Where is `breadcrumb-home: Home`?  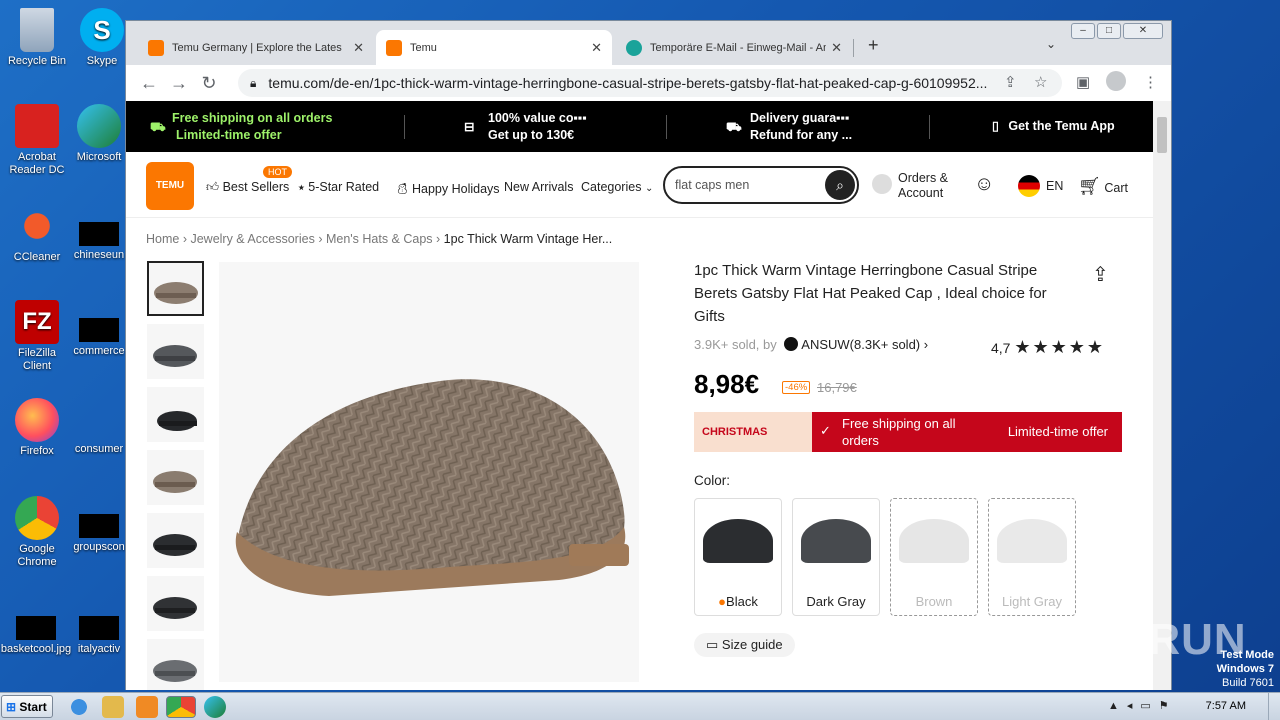
breadcrumb-home: Home is located at coordinates (162, 239).